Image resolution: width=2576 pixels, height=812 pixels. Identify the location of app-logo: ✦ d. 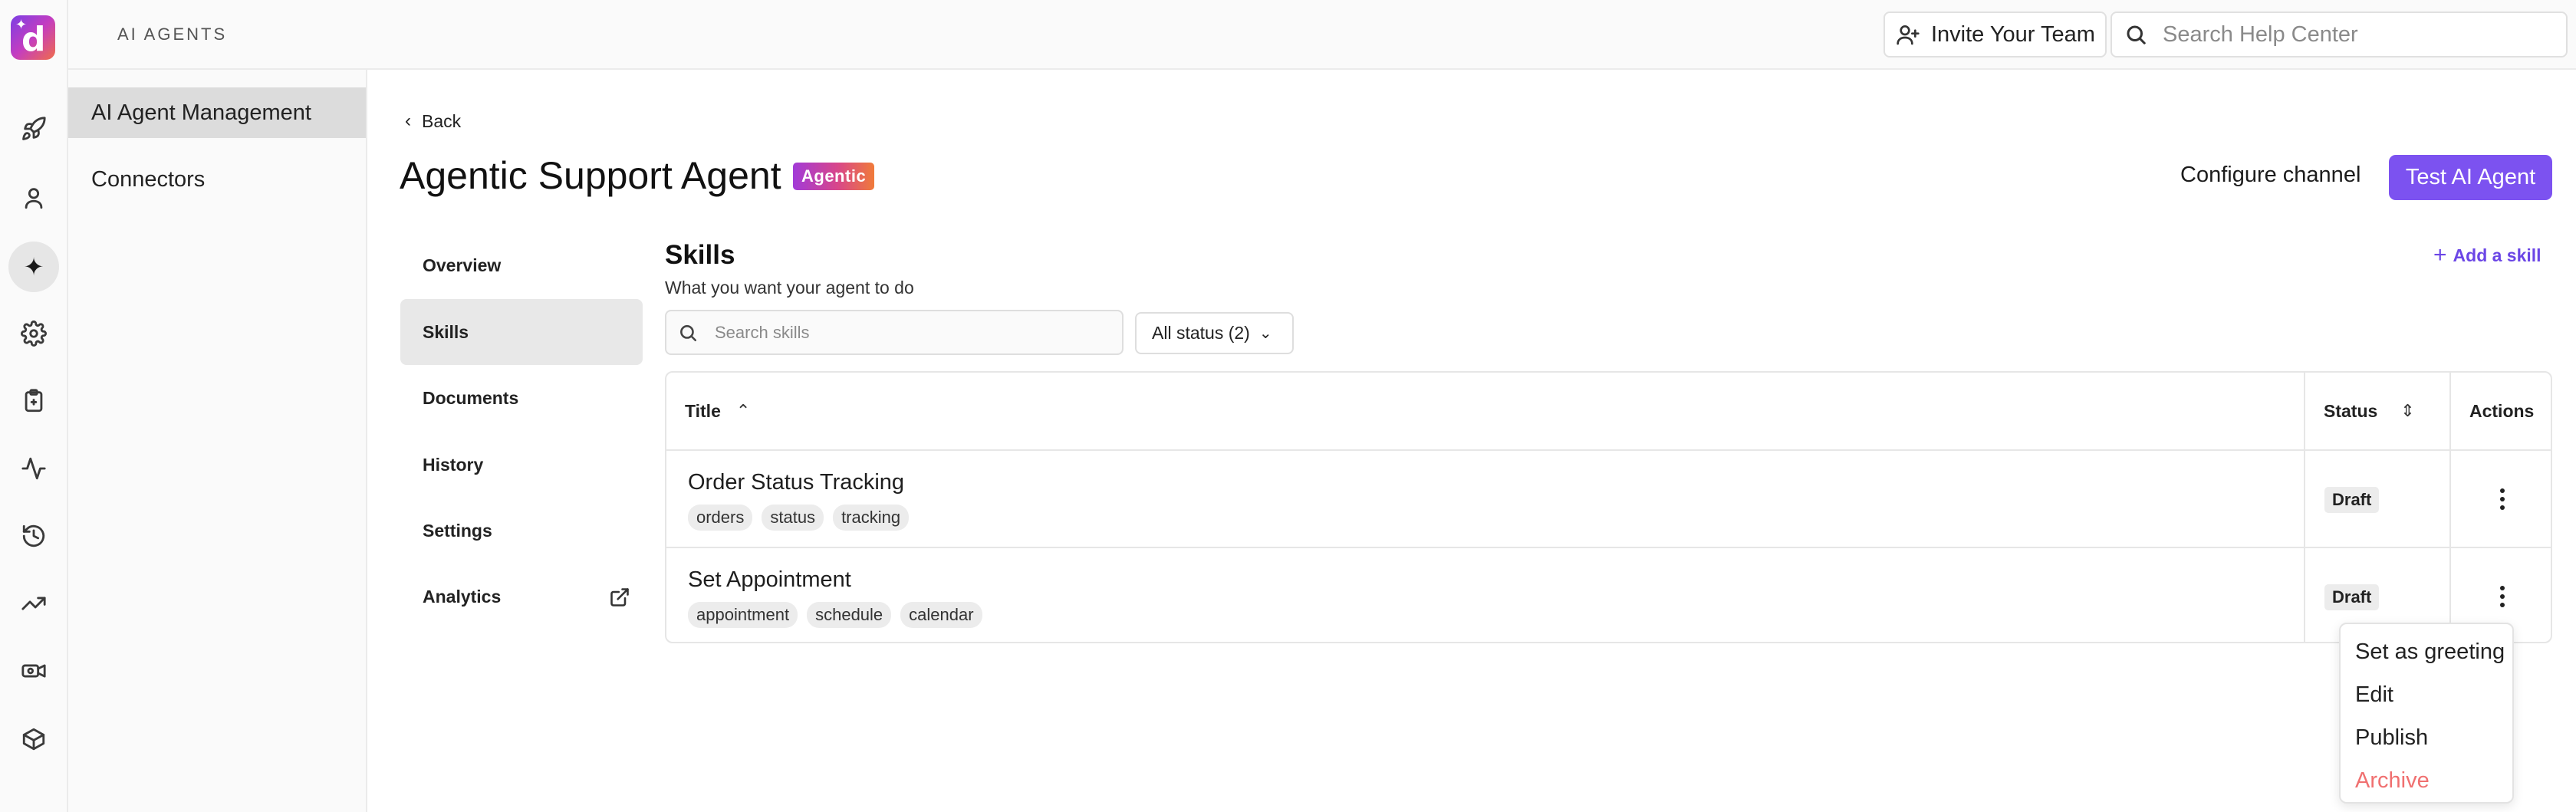
(33, 38).